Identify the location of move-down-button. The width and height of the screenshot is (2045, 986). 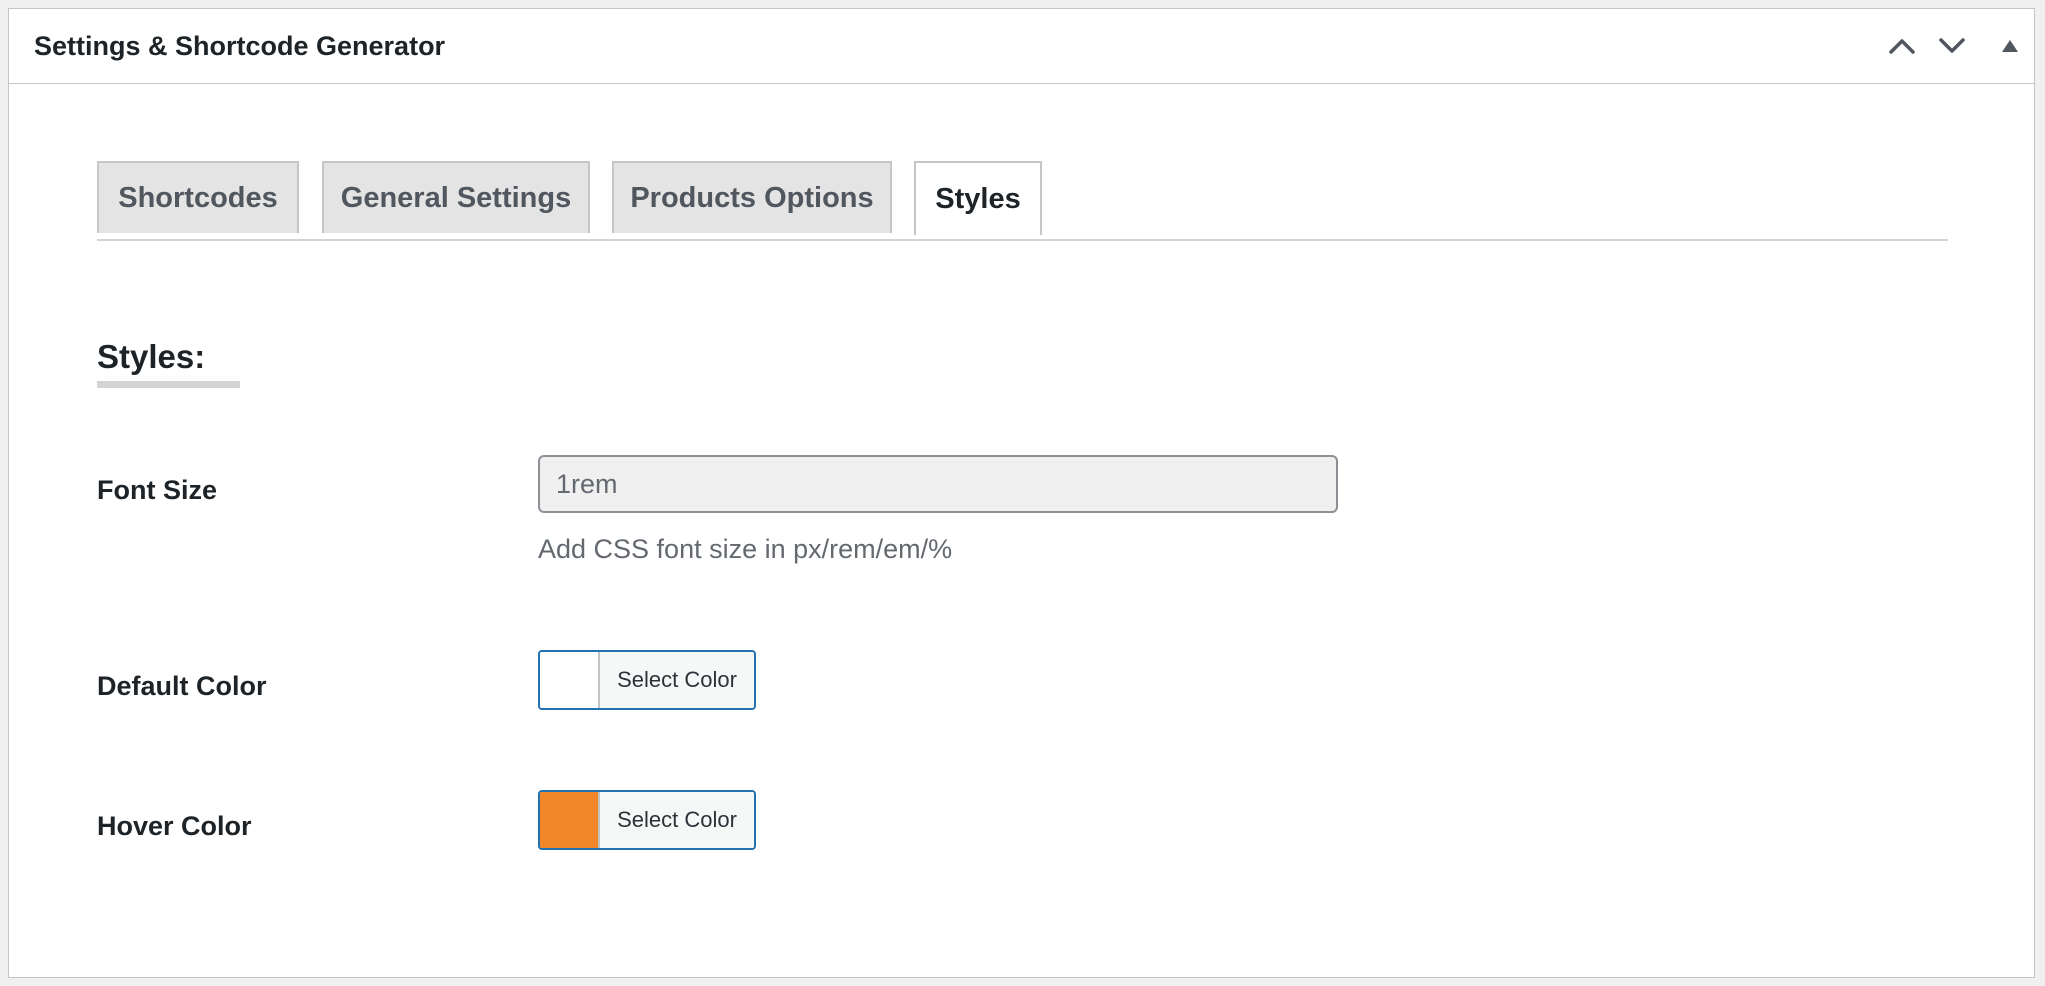
(1952, 46).